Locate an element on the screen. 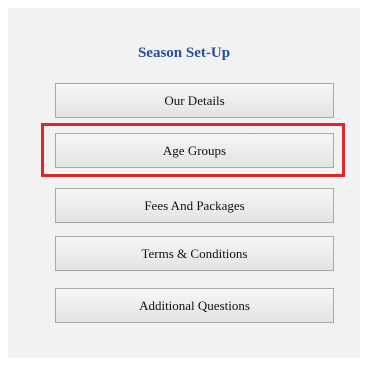 This screenshot has width=369, height=367. fees-and-packages-button: Fees And Packages is located at coordinates (194, 205).